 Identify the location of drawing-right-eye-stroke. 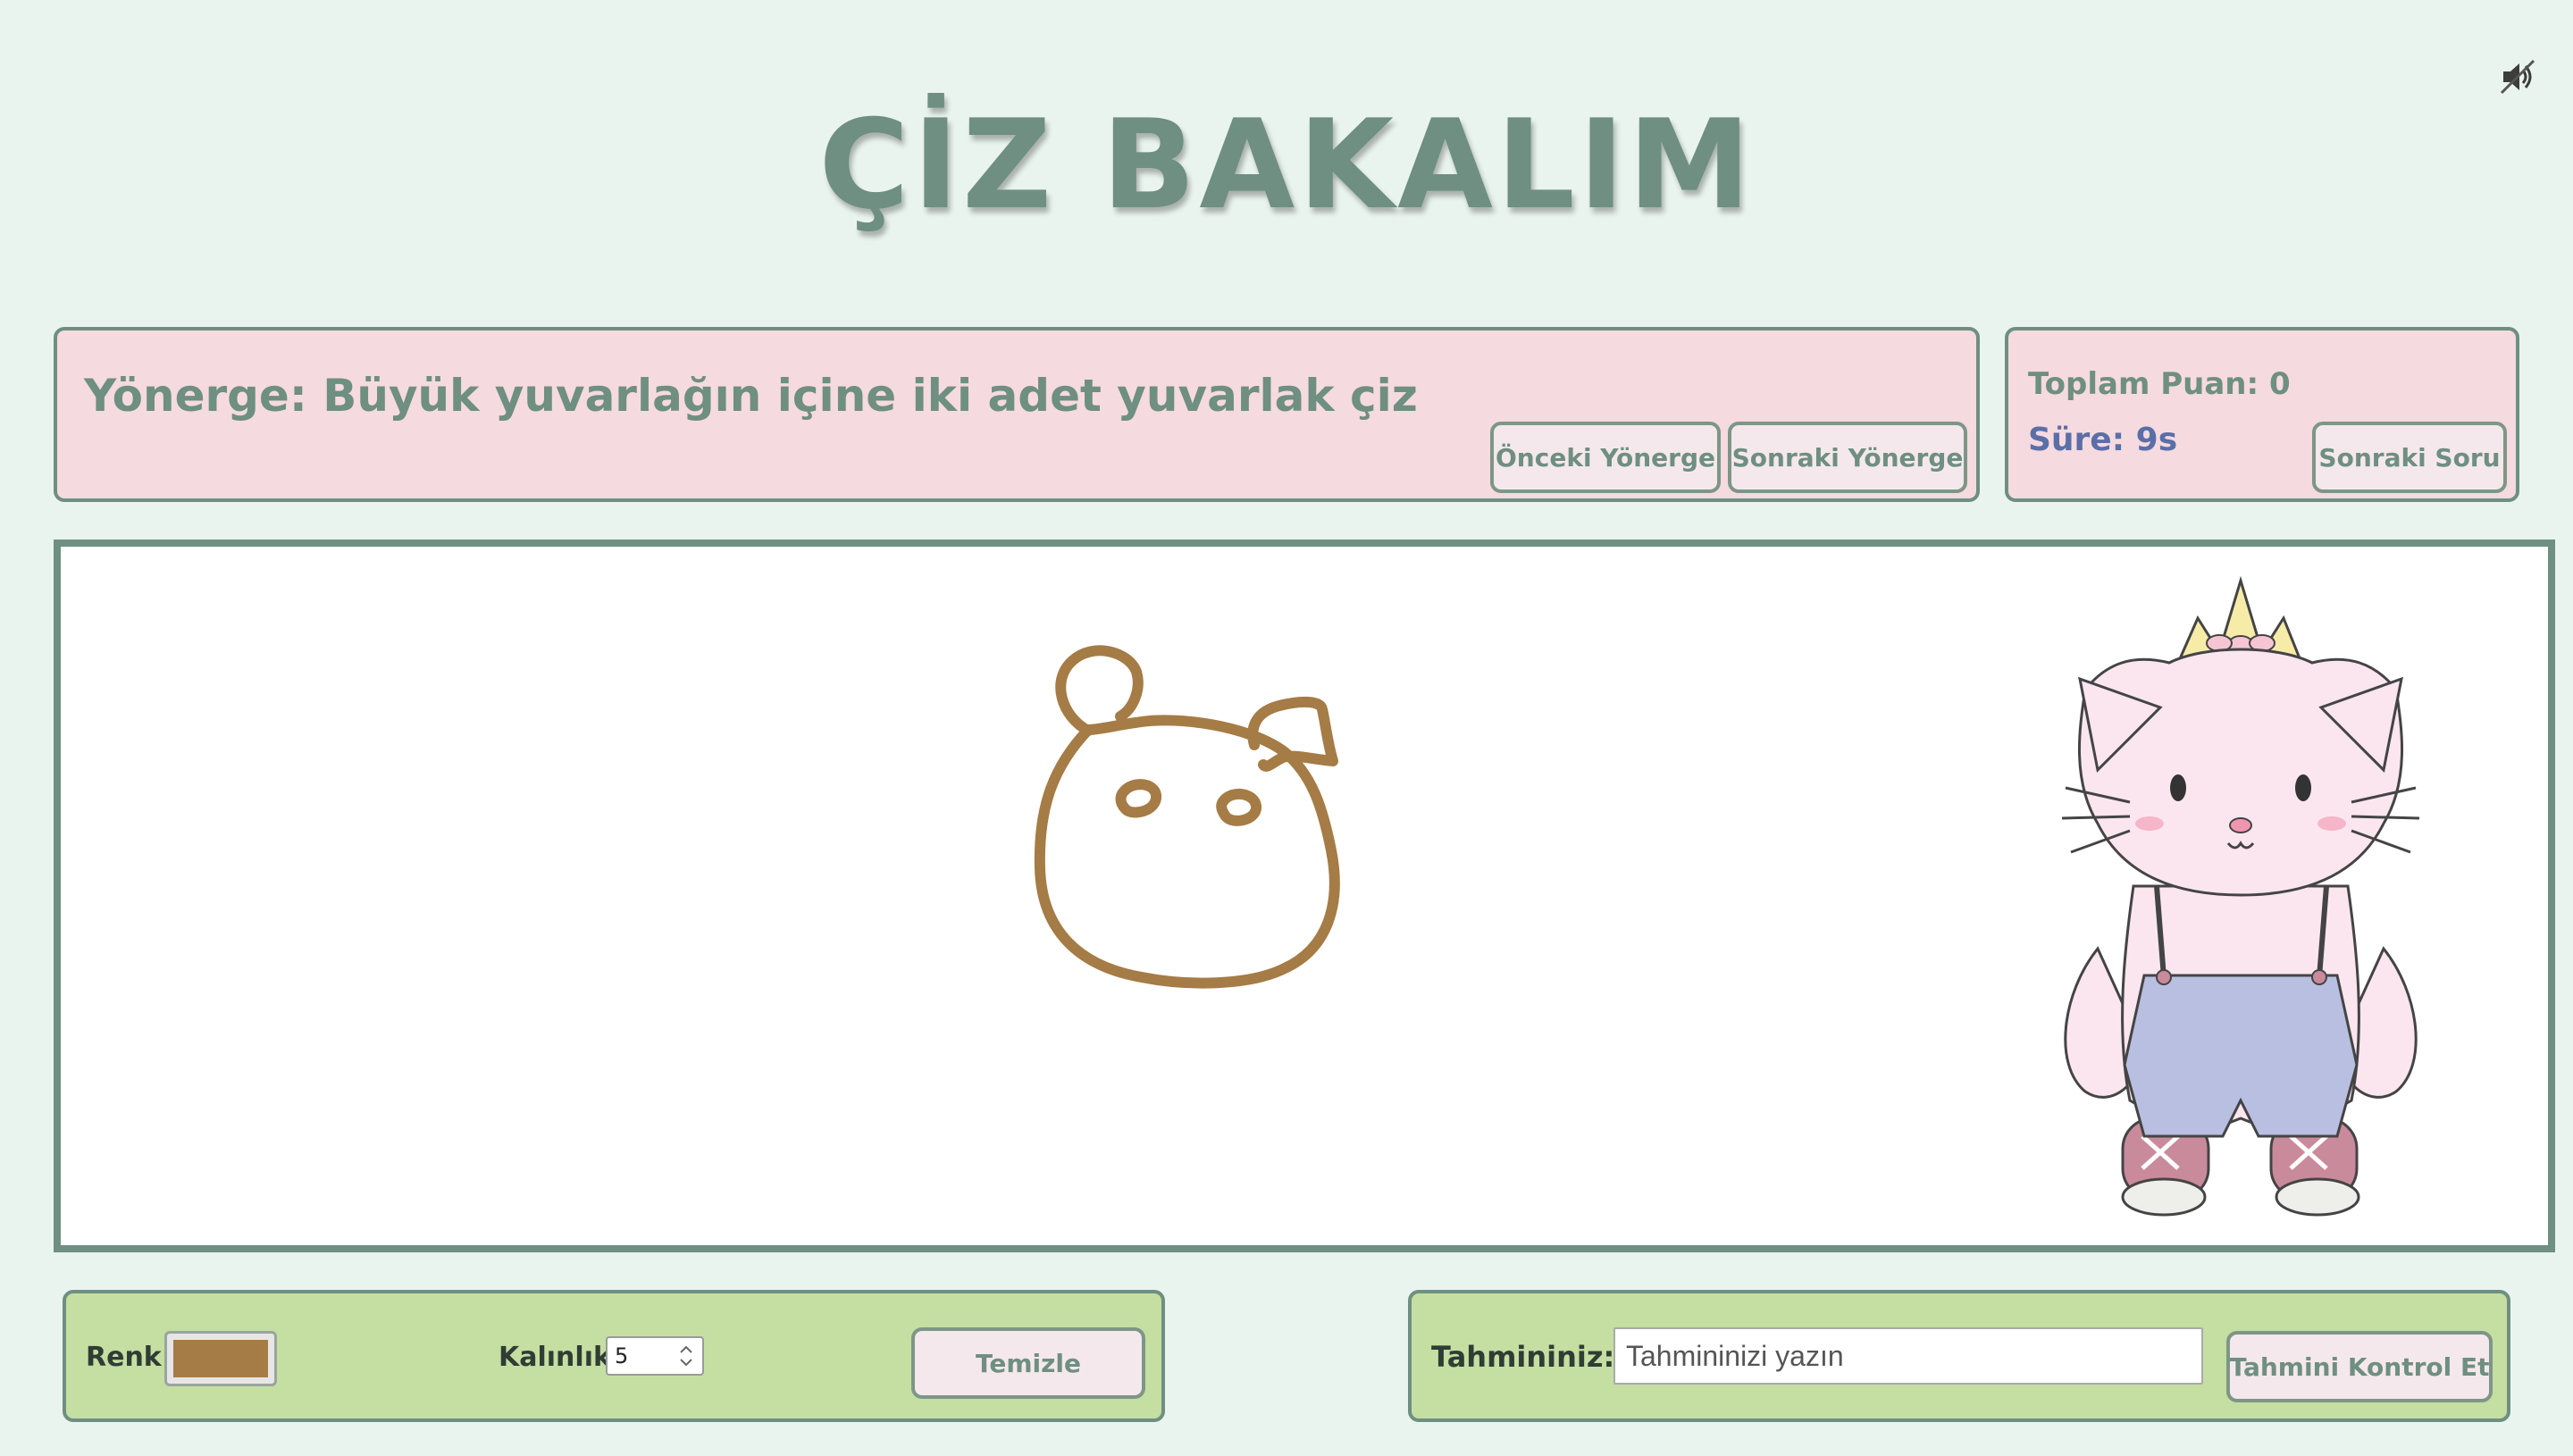
(1238, 807).